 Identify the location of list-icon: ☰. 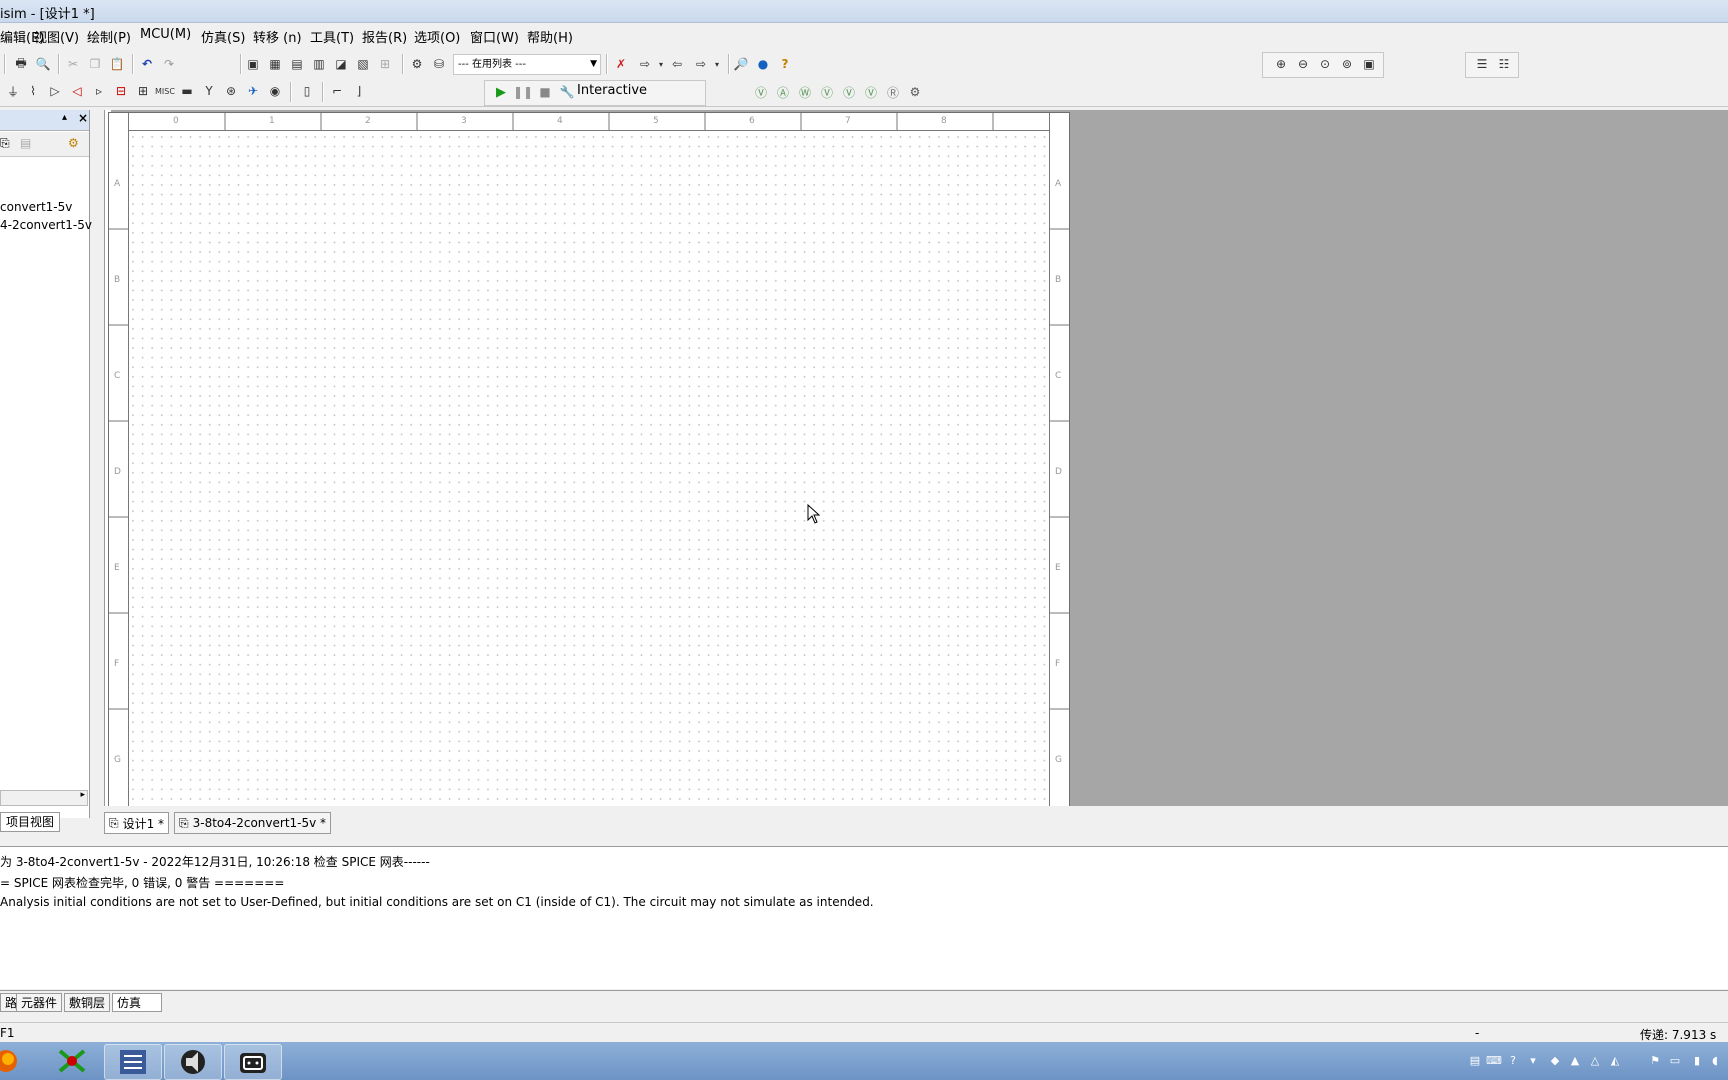
(1482, 64).